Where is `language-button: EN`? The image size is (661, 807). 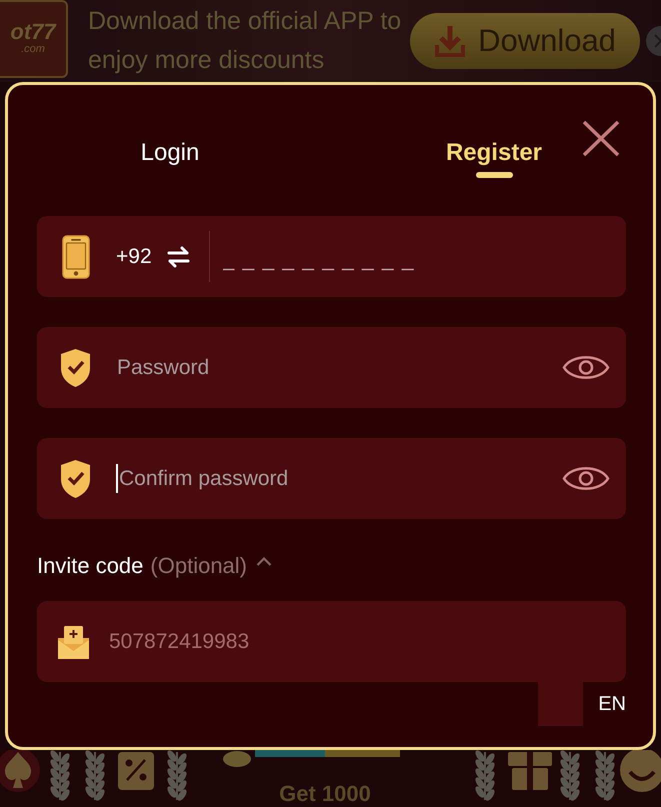
language-button: EN is located at coordinates (582, 704).